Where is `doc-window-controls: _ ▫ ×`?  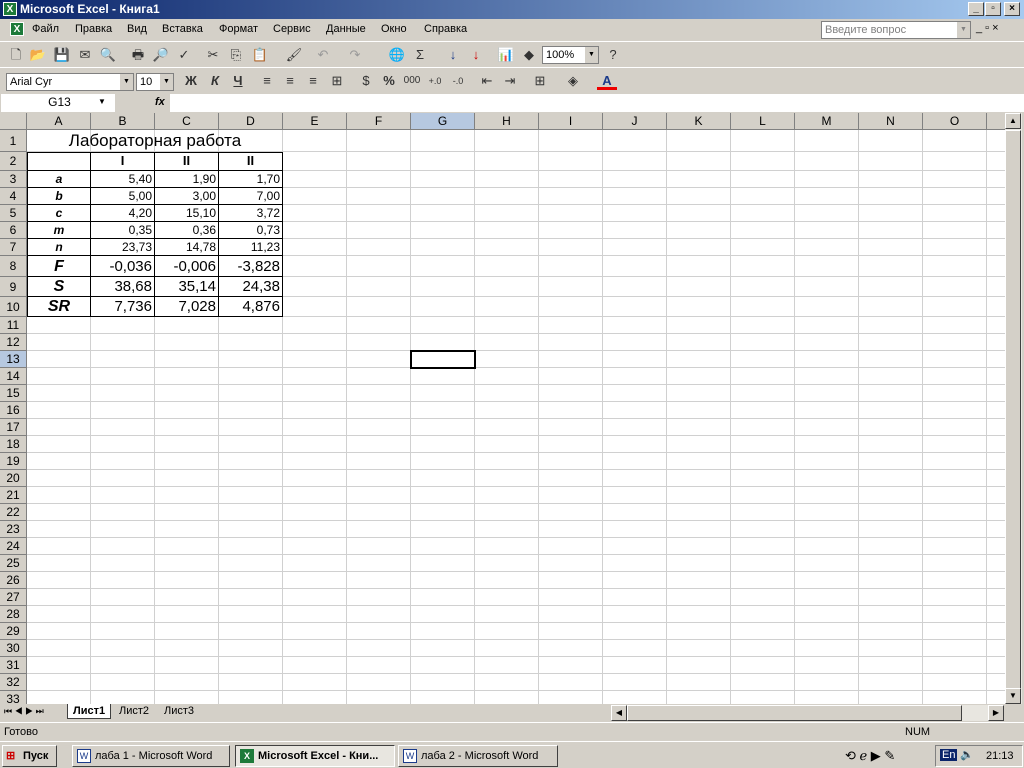
doc-window-controls: _ ▫ × is located at coordinates (987, 28).